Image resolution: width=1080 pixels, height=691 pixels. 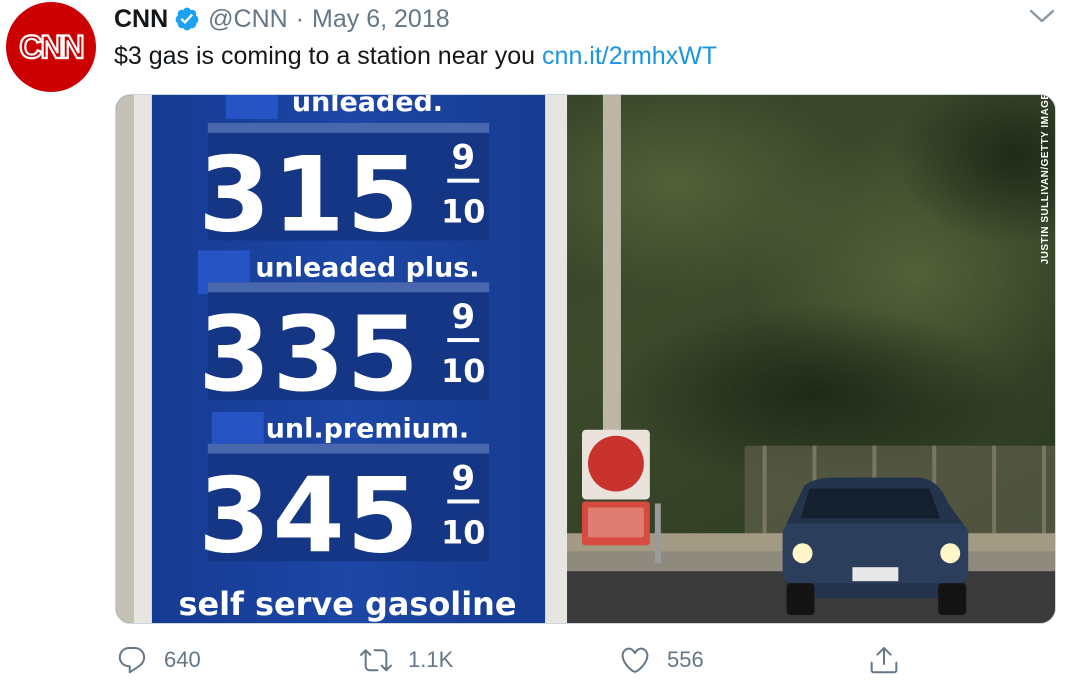 What do you see at coordinates (884, 660) in the screenshot?
I see `share-icon` at bounding box center [884, 660].